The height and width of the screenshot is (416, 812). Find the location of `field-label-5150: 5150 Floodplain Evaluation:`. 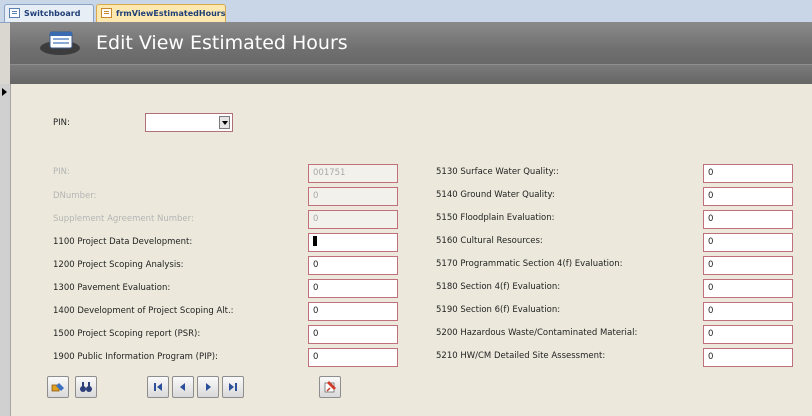

field-label-5150: 5150 Floodplain Evaluation: is located at coordinates (495, 218).